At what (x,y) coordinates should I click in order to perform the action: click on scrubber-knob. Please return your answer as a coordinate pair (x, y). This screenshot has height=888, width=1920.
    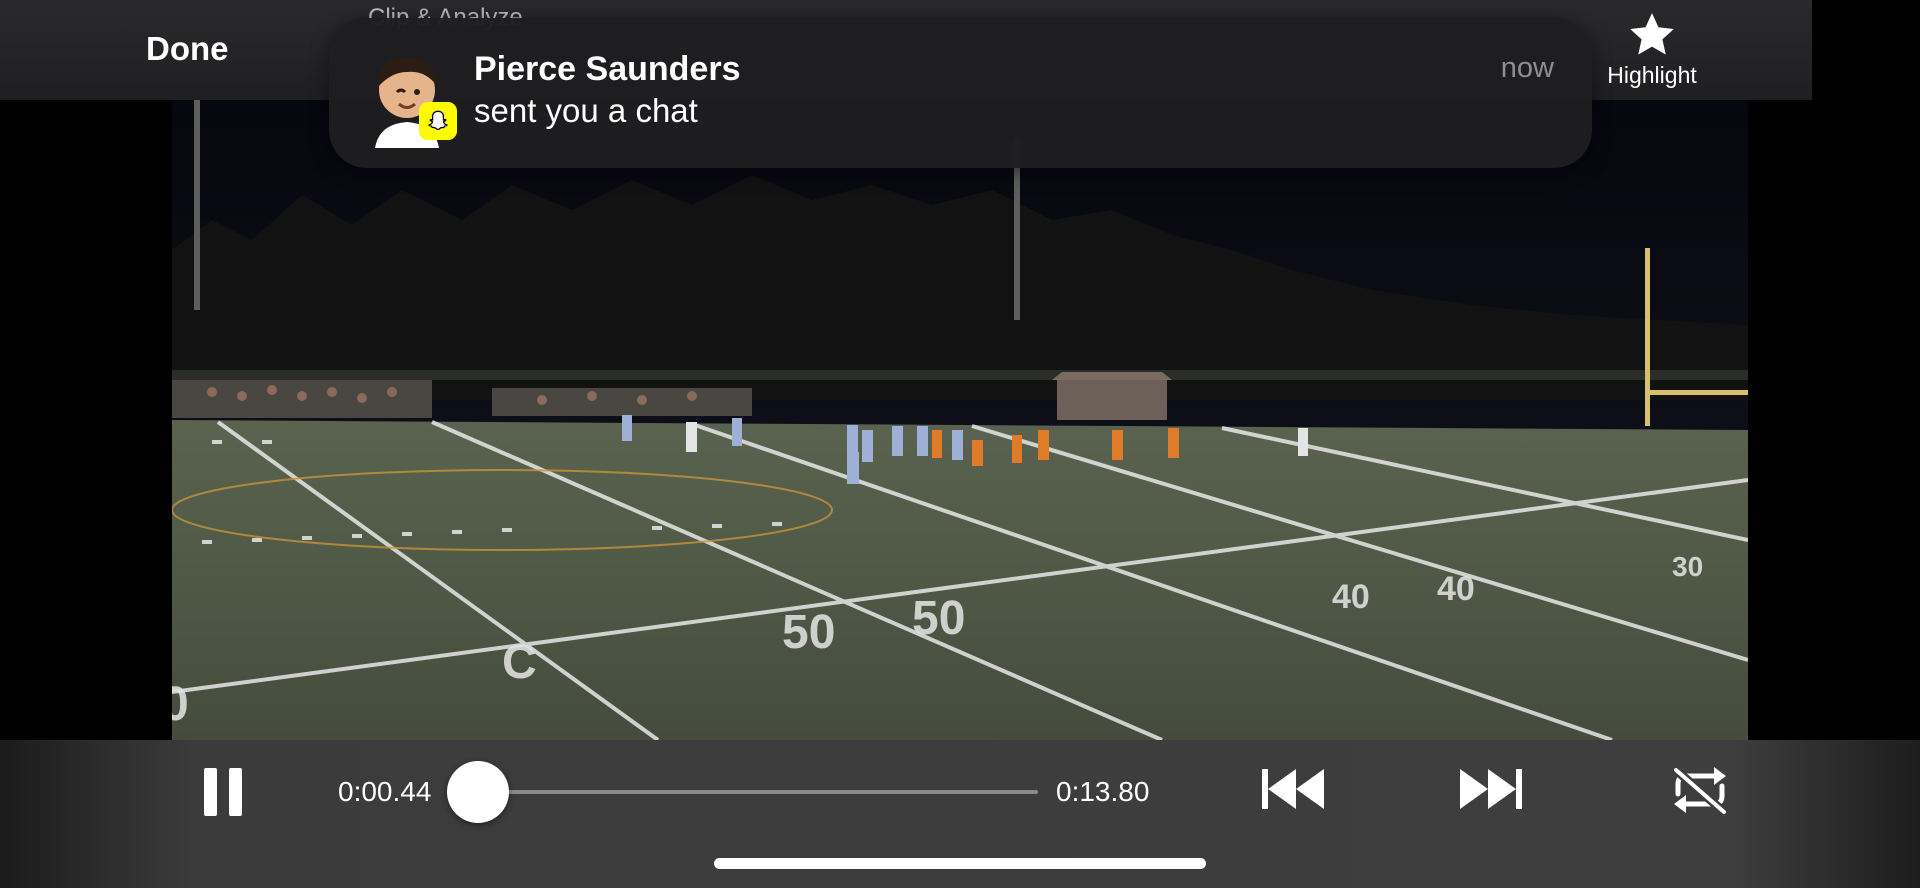
    Looking at the image, I should click on (478, 792).